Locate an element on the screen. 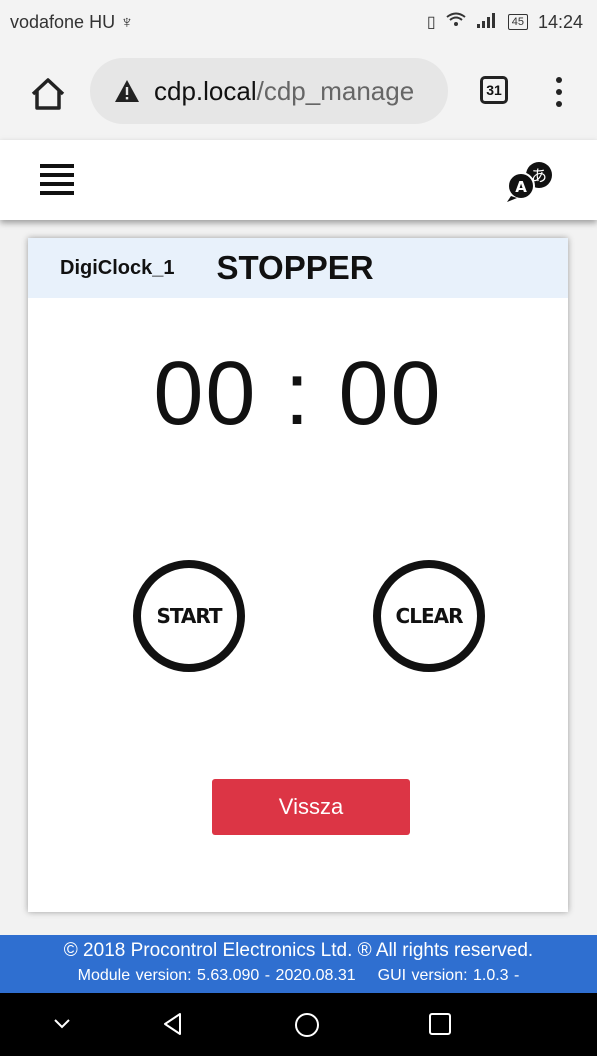  carrier-label: vodafone HU is located at coordinates (63, 21).